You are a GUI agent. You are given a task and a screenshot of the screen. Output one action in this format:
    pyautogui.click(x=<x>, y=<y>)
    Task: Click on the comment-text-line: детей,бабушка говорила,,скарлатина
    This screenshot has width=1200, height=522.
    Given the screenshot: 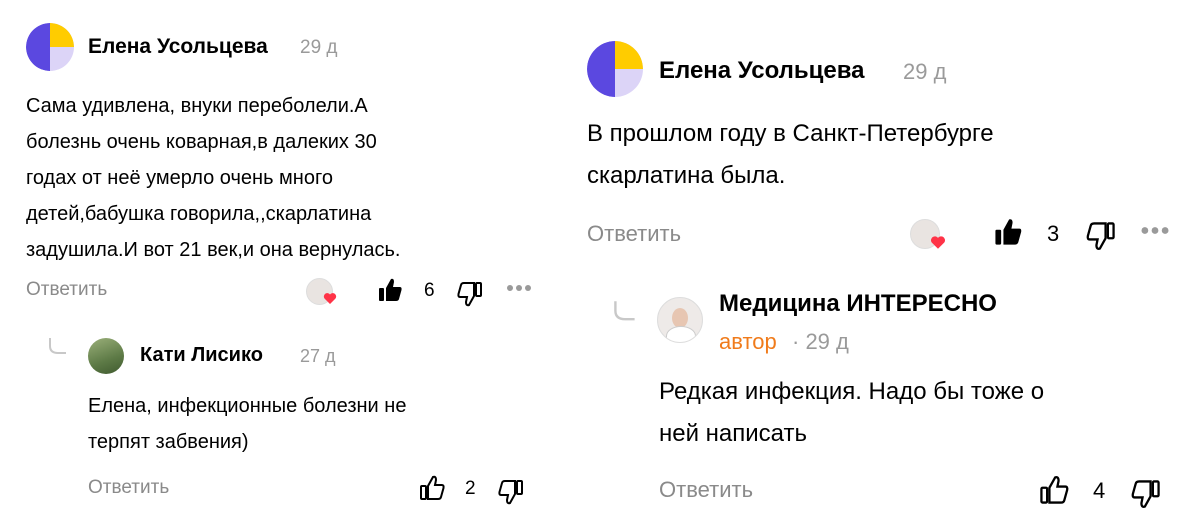 What is the action you would take?
    pyautogui.click(x=199, y=214)
    